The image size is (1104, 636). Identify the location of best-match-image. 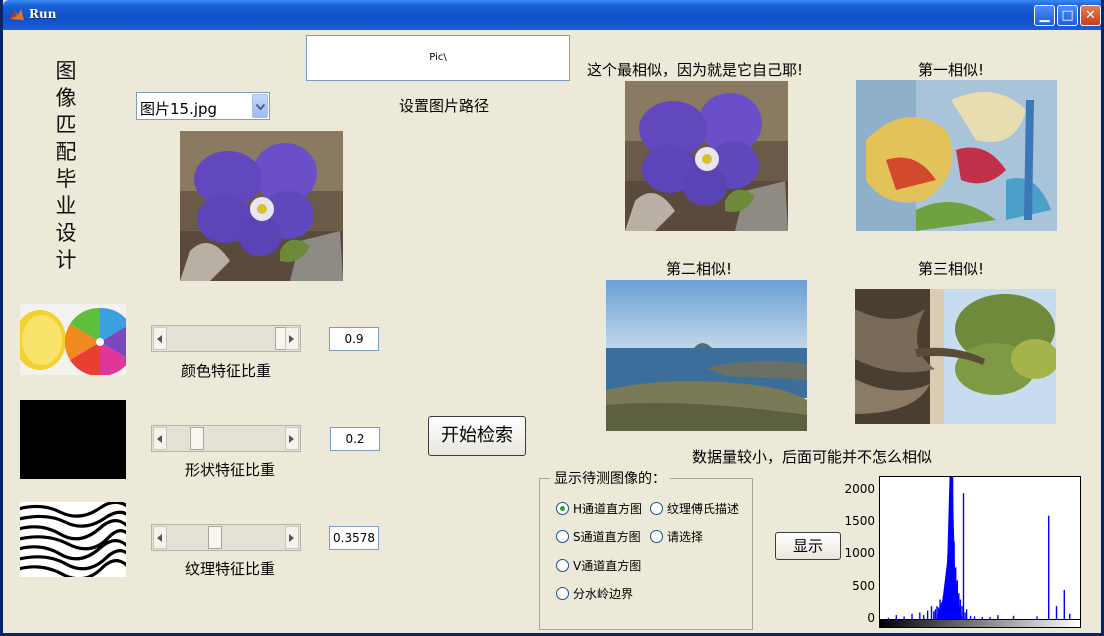
(706, 156).